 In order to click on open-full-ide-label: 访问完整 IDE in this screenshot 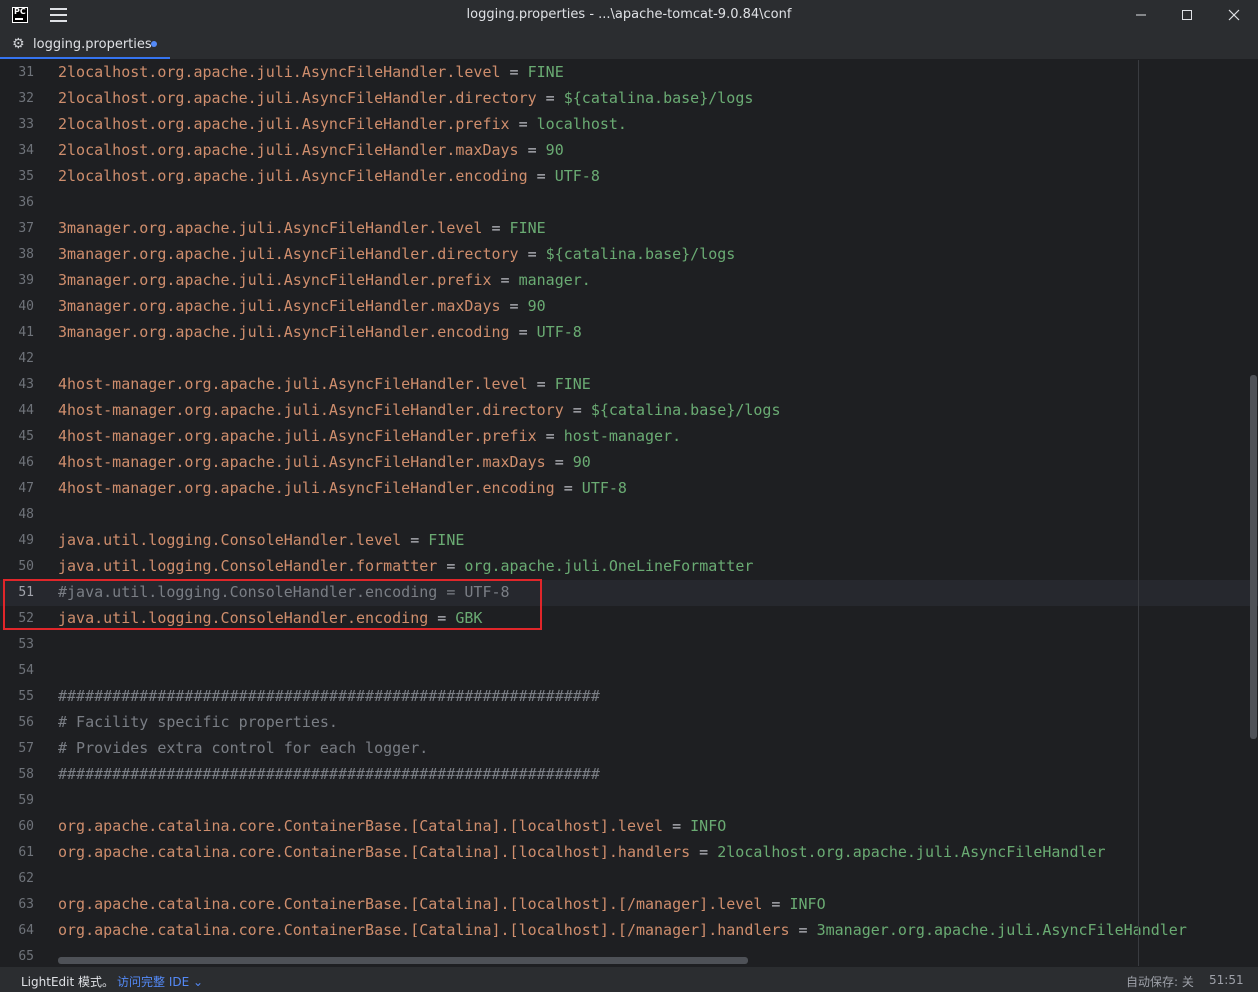, I will do `click(155, 982)`.